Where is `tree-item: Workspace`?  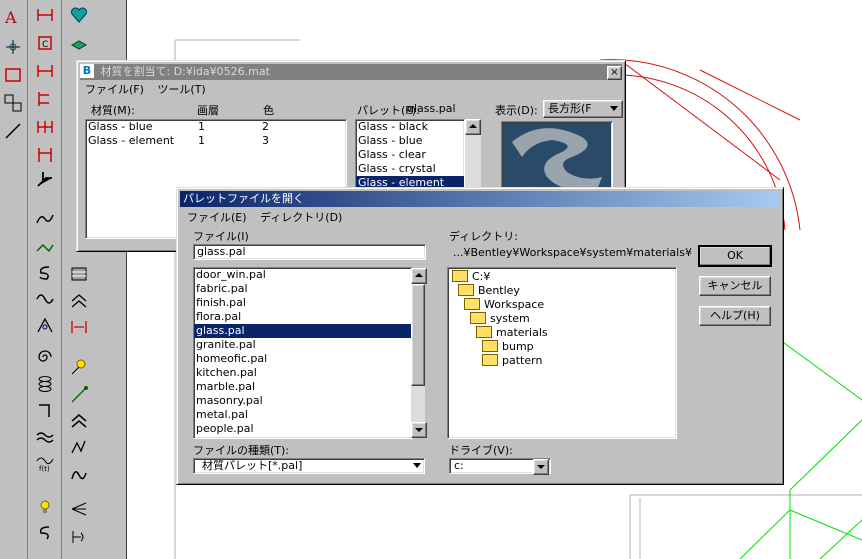 tree-item: Workspace is located at coordinates (562, 305).